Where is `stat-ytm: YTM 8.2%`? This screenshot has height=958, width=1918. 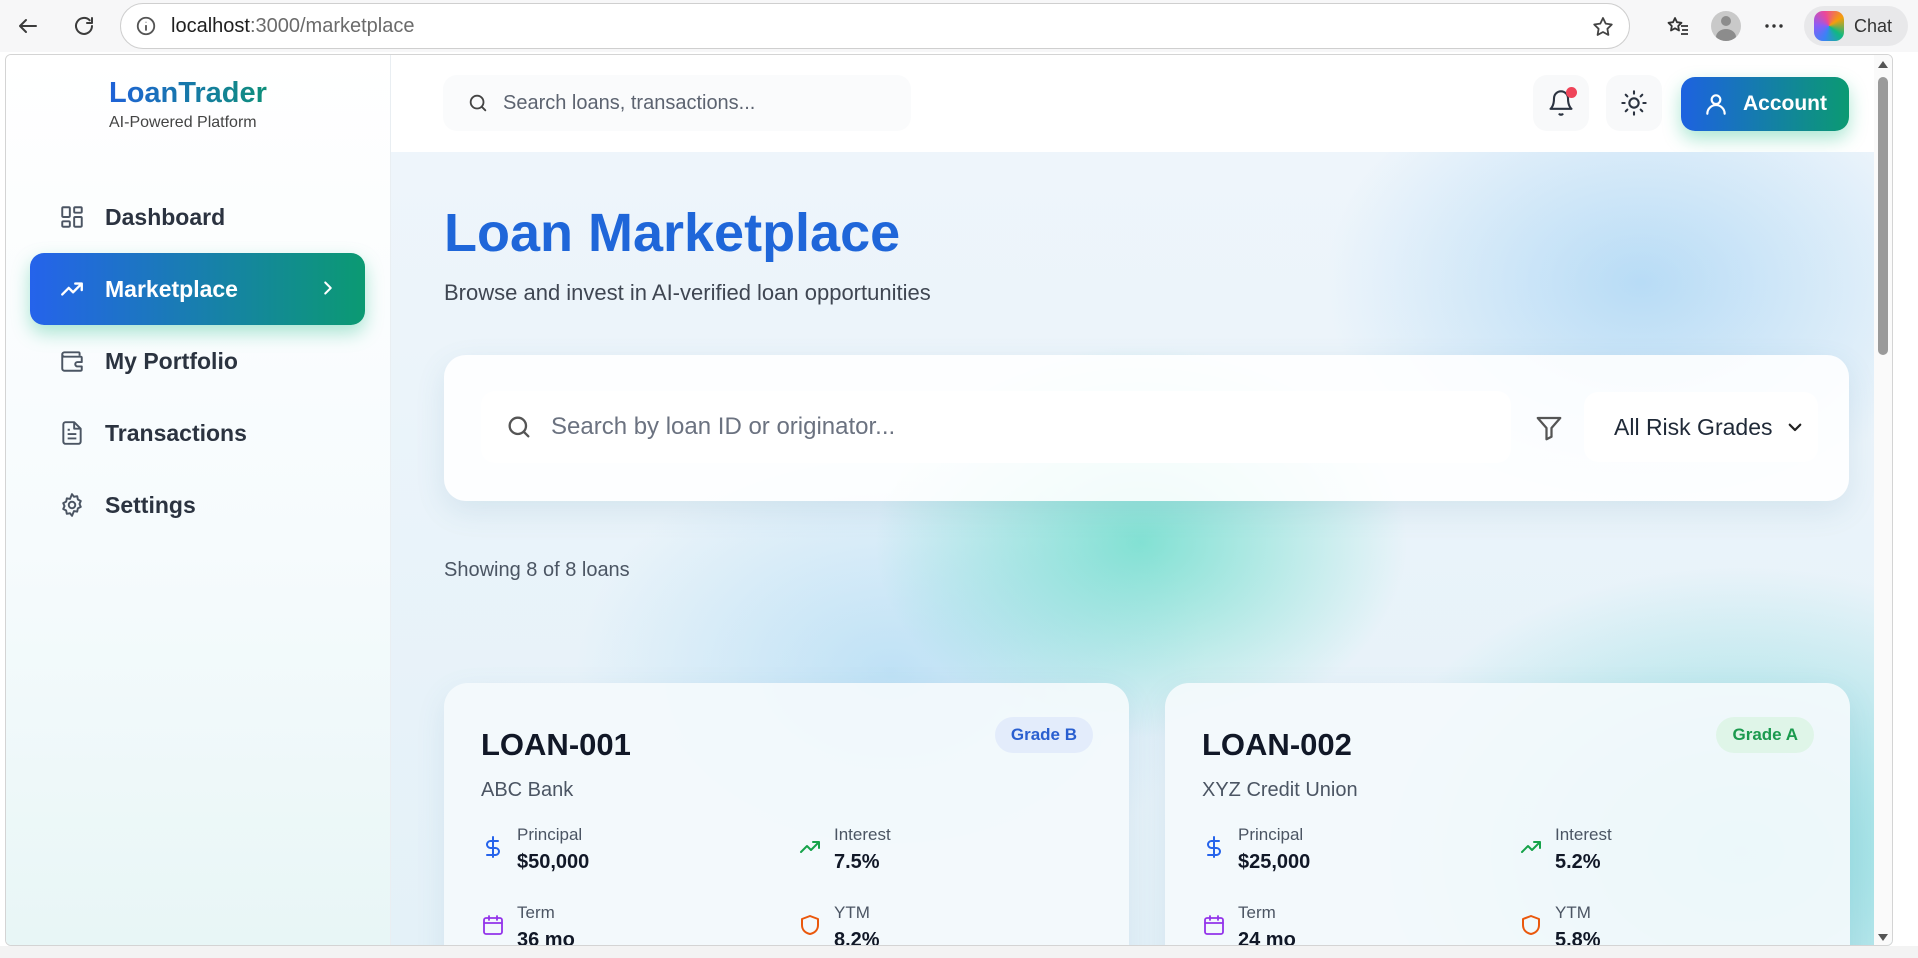
stat-ytm: YTM 8.2% is located at coordinates (839, 924).